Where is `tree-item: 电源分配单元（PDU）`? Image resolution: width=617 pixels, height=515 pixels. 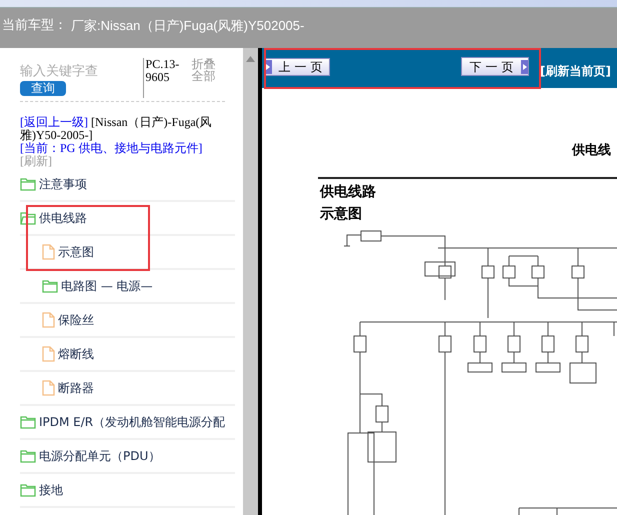
tree-item: 电源分配单元（PDU） is located at coordinates (127, 457).